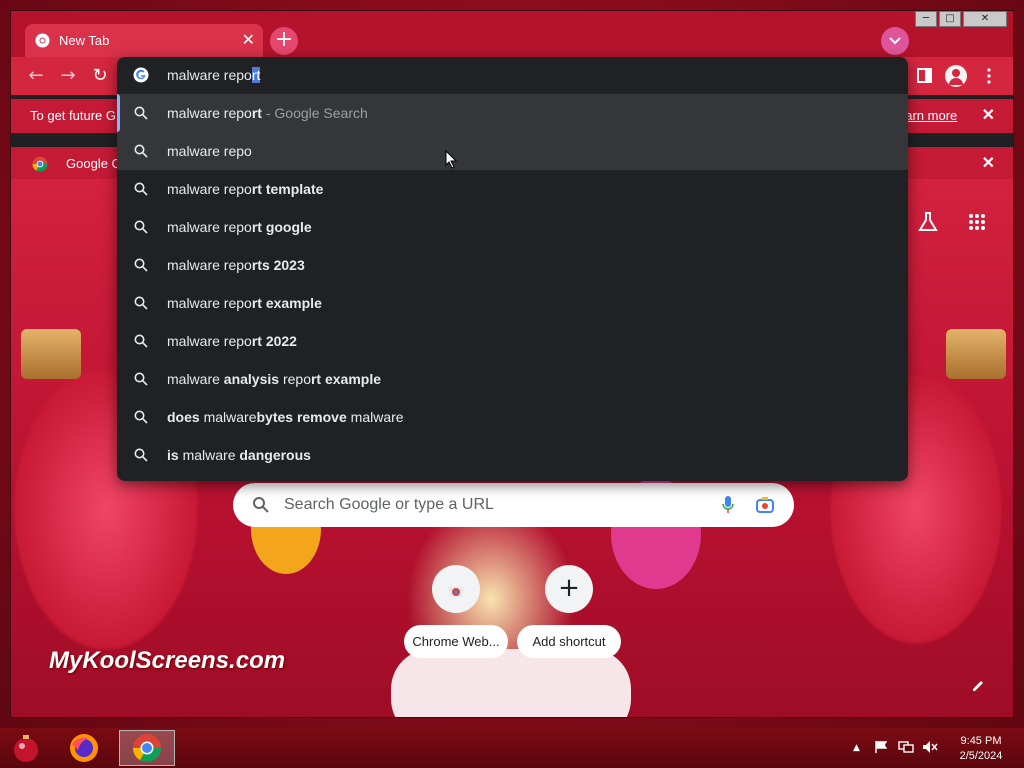 The height and width of the screenshot is (768, 1024). I want to click on window-controls: ─ □ ✕, so click(961, 19).